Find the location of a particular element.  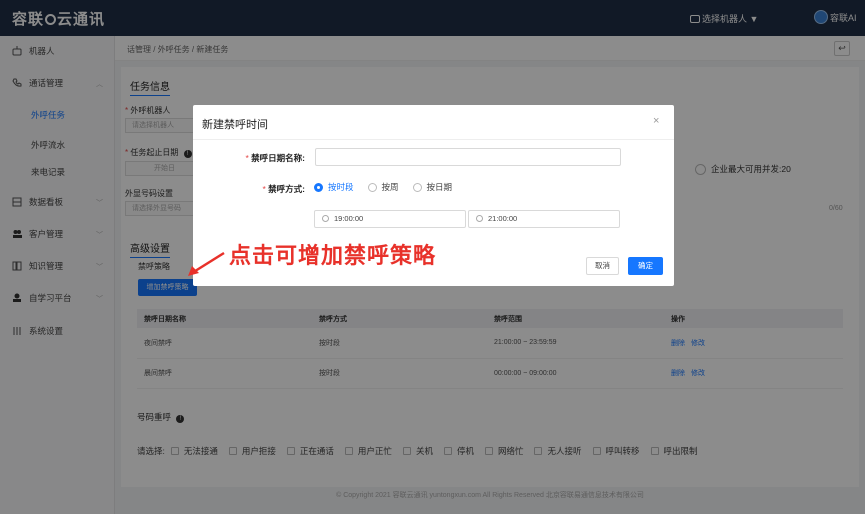

mode-field-label: * 禁呼方式: is located at coordinates (283, 189).